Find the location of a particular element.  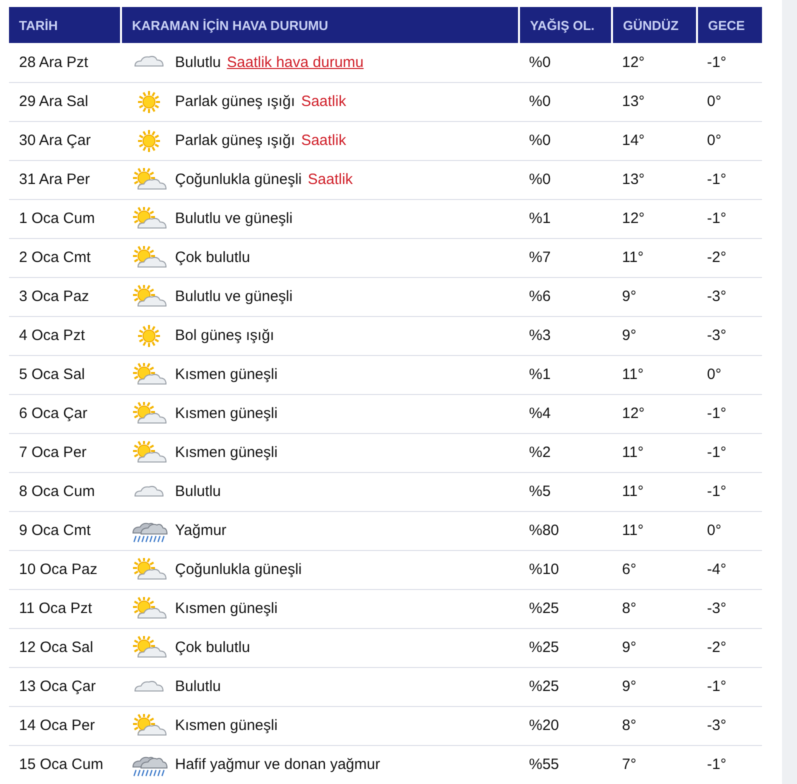

hourly-link: Saatlik hava durumu is located at coordinates (295, 62).